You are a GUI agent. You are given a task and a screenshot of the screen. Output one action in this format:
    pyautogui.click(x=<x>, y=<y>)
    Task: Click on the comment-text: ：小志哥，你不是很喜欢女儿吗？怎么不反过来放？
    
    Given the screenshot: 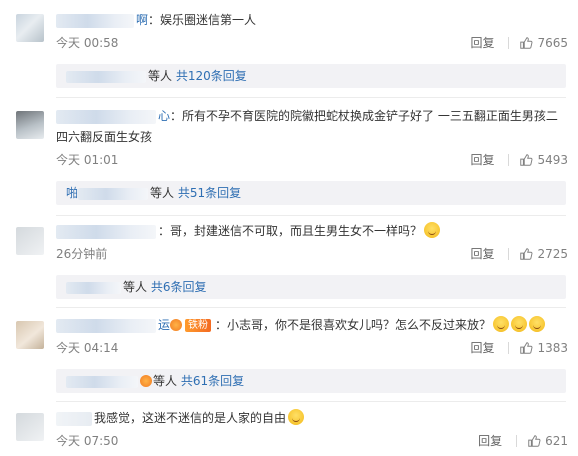 What is the action you would take?
    pyautogui.click(x=353, y=325)
    